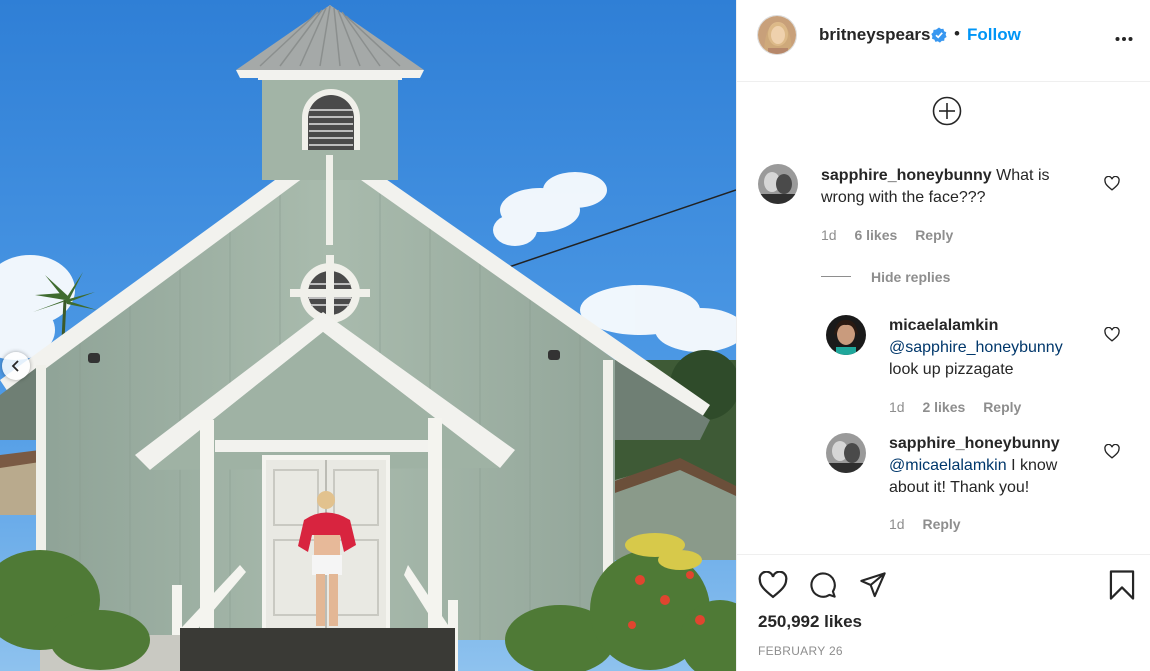 The height and width of the screenshot is (671, 1150). What do you see at coordinates (910, 277) in the screenshot?
I see `hide-replies-button: Hide replies` at bounding box center [910, 277].